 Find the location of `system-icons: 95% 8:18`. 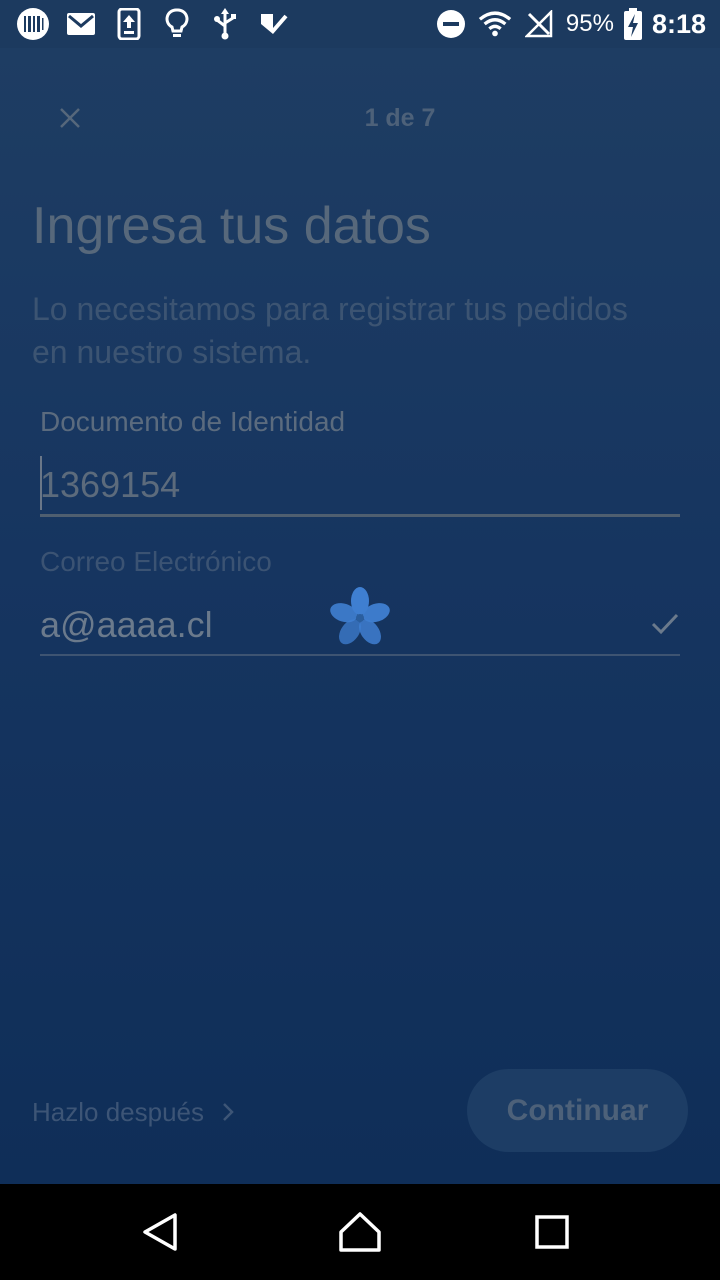

system-icons: 95% 8:18 is located at coordinates (570, 24).